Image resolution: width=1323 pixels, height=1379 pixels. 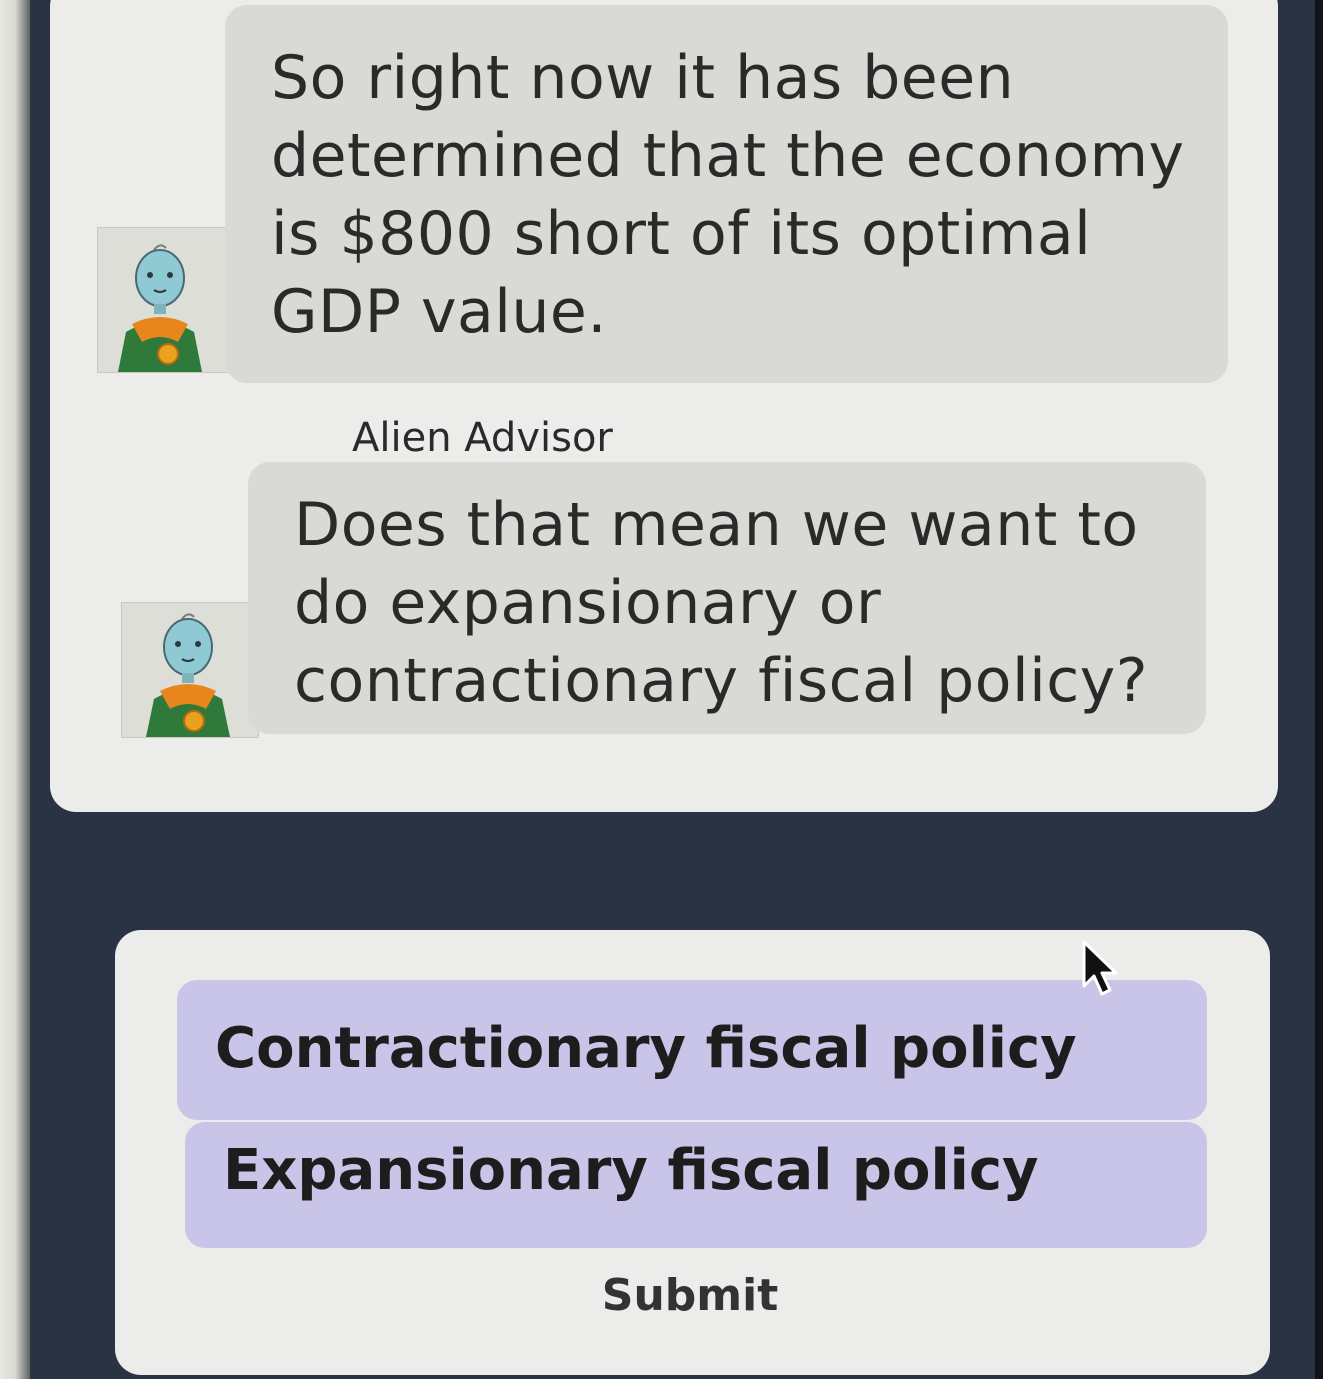 I want to click on option-label: Expansionary fiscal policy, so click(x=631, y=1170).